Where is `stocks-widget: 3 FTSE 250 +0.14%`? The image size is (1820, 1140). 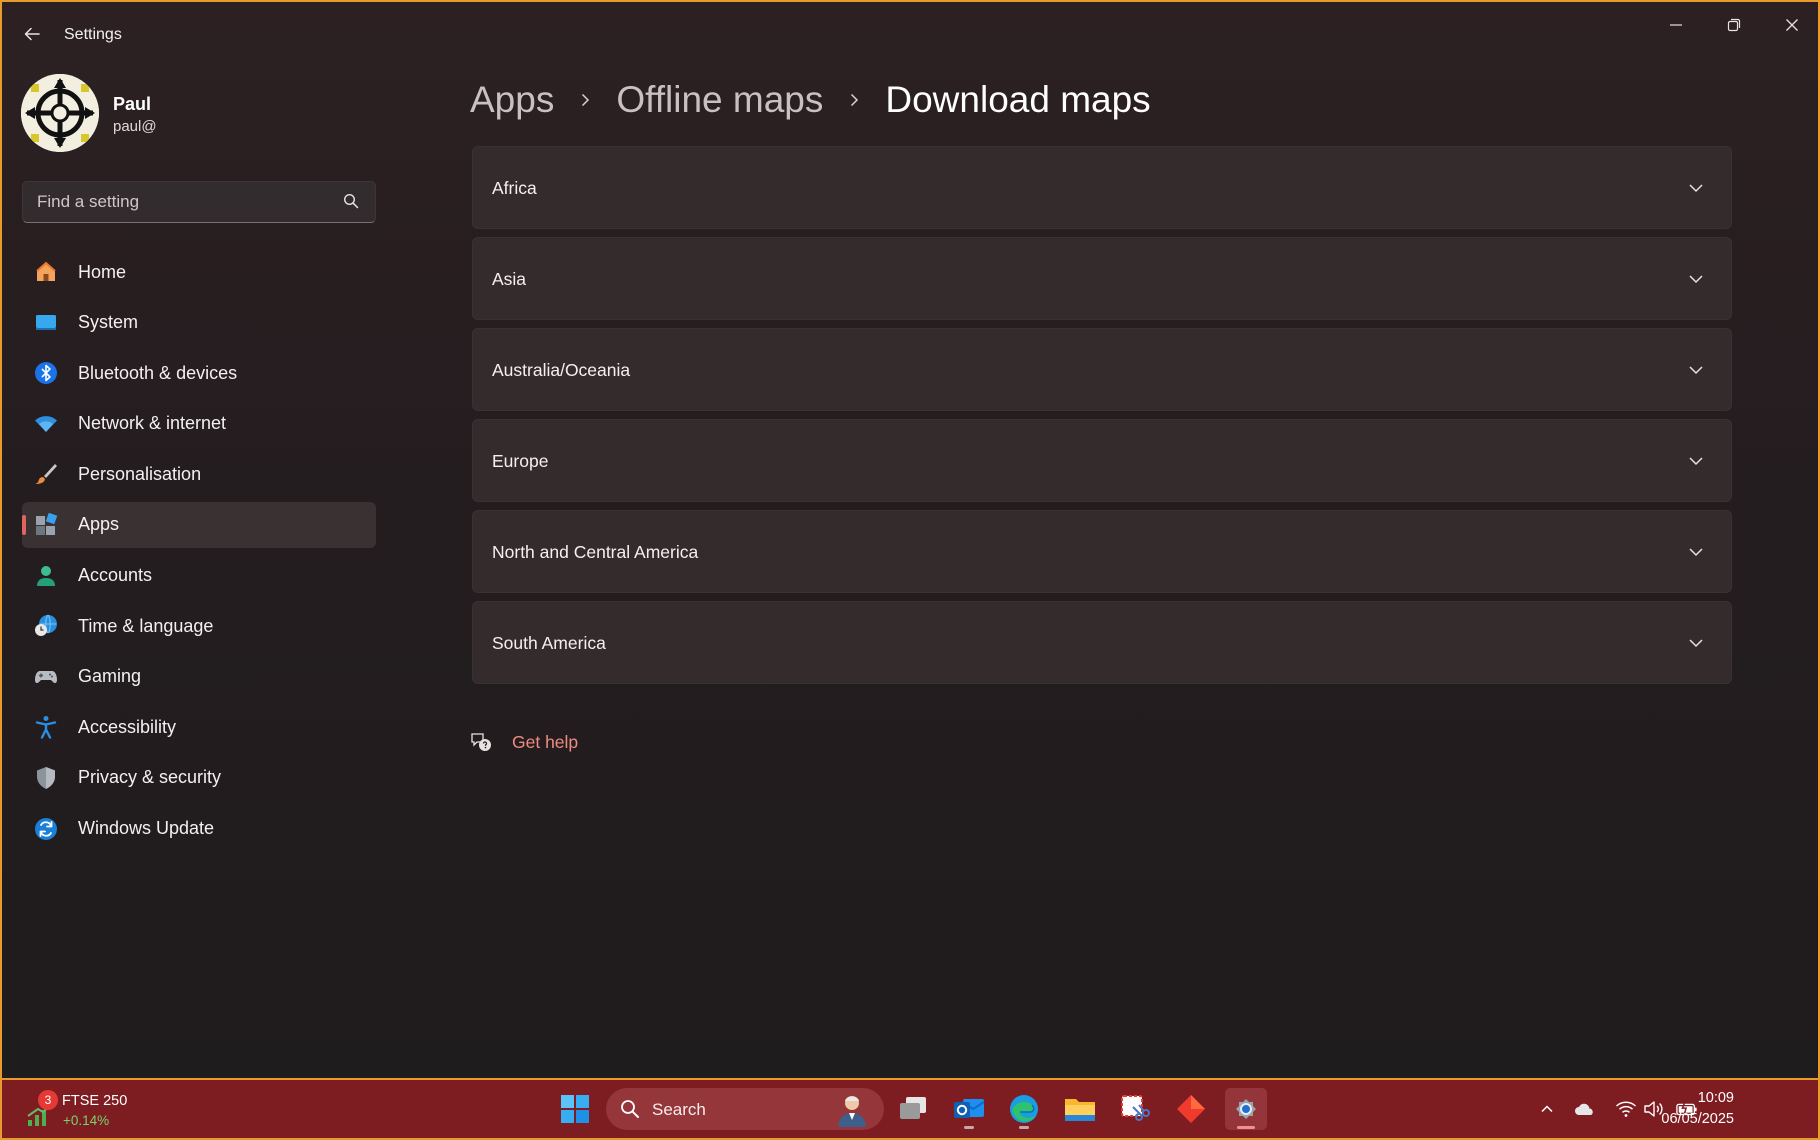 stocks-widget: 3 FTSE 250 +0.14% is located at coordinates (80, 1109).